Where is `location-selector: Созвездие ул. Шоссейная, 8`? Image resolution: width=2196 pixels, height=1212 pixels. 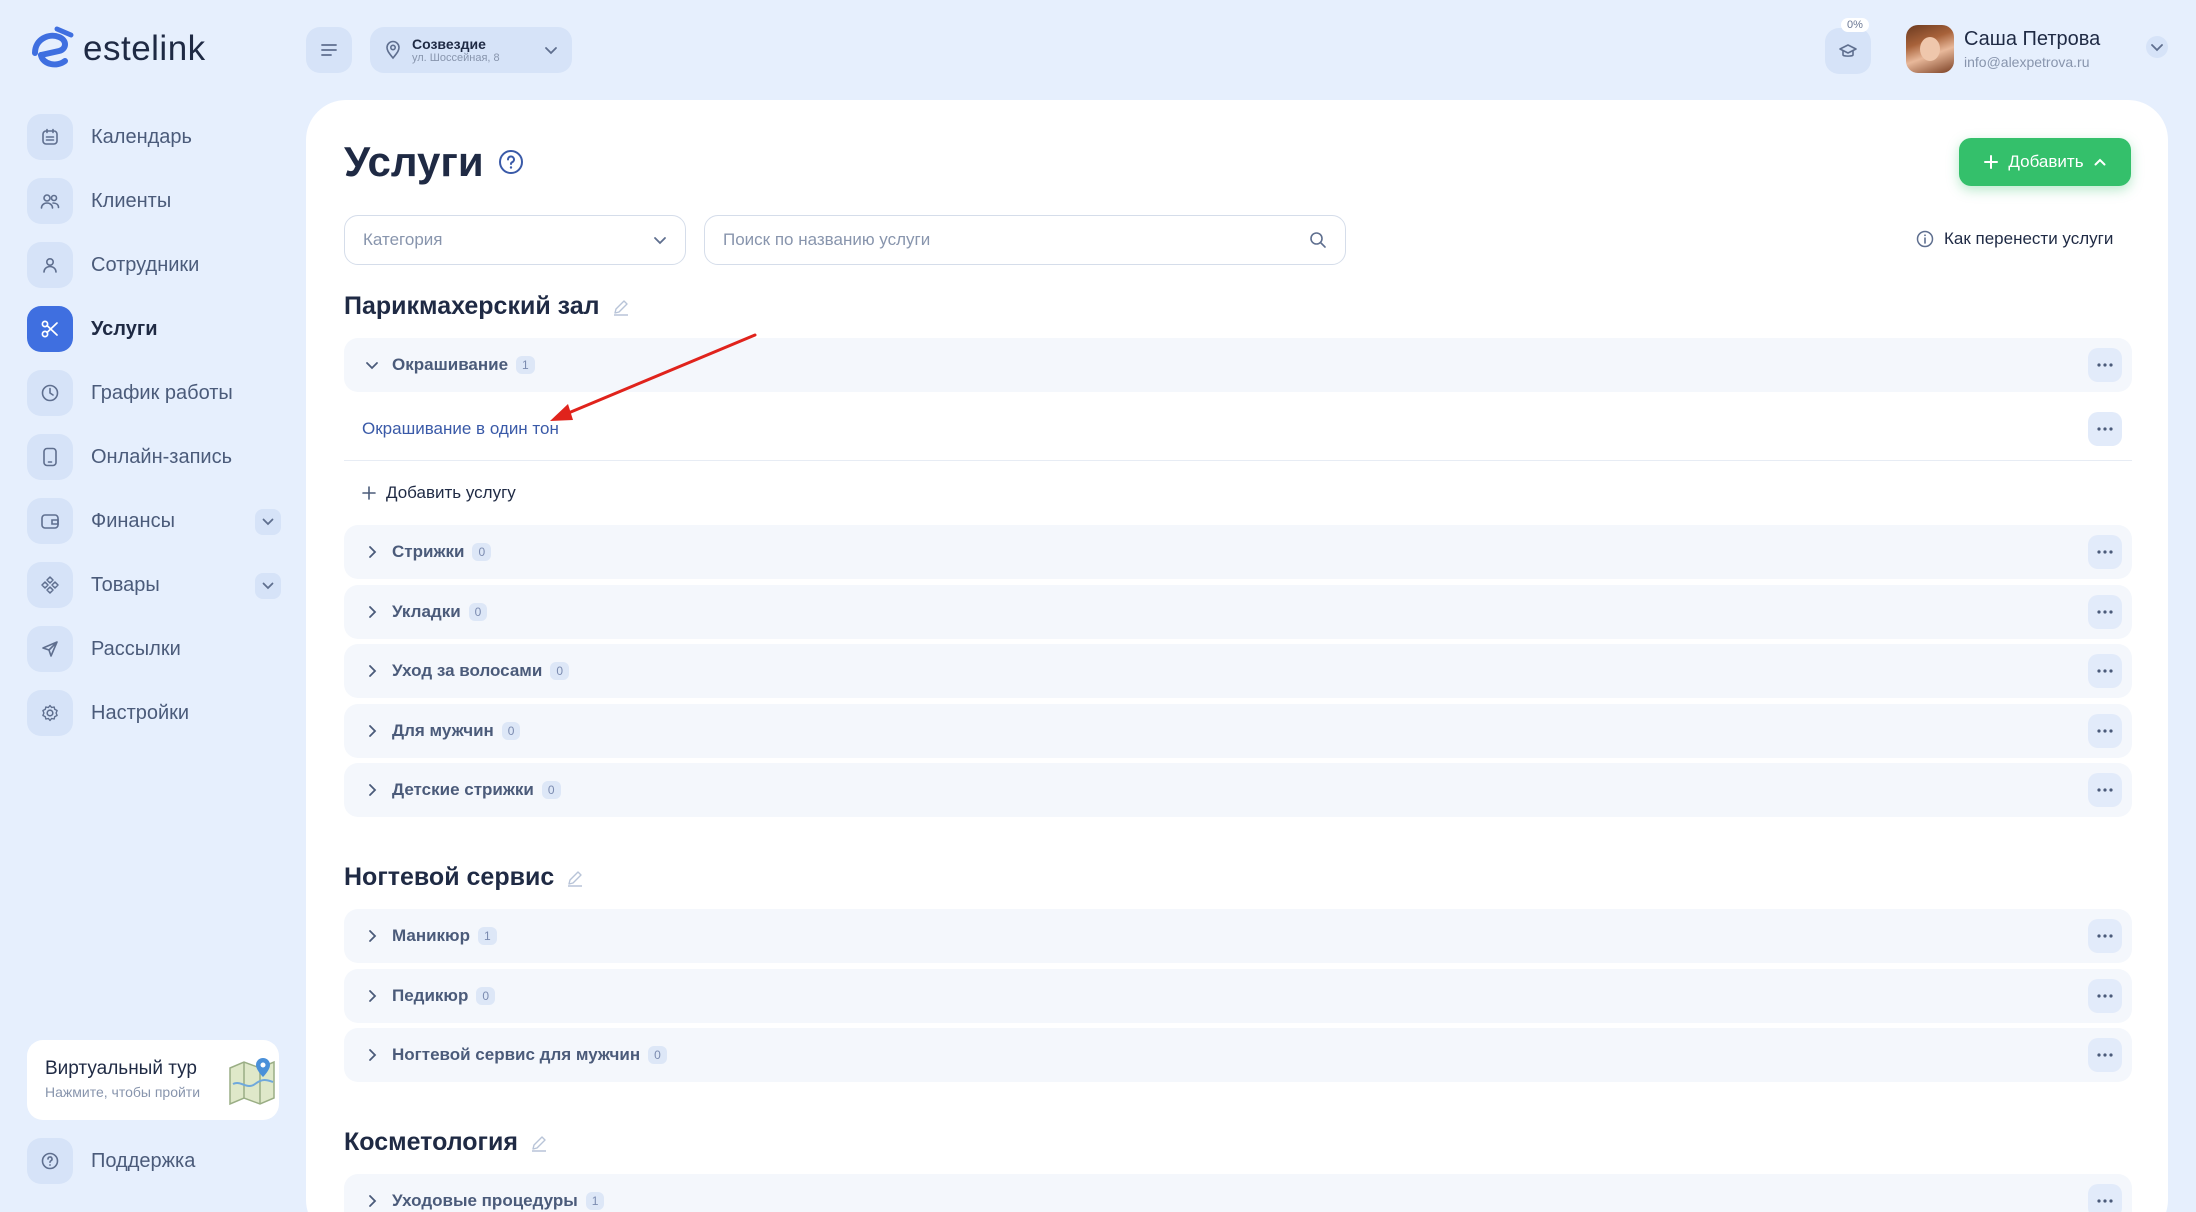 location-selector: Созвездие ул. Шоссейная, 8 is located at coordinates (471, 50).